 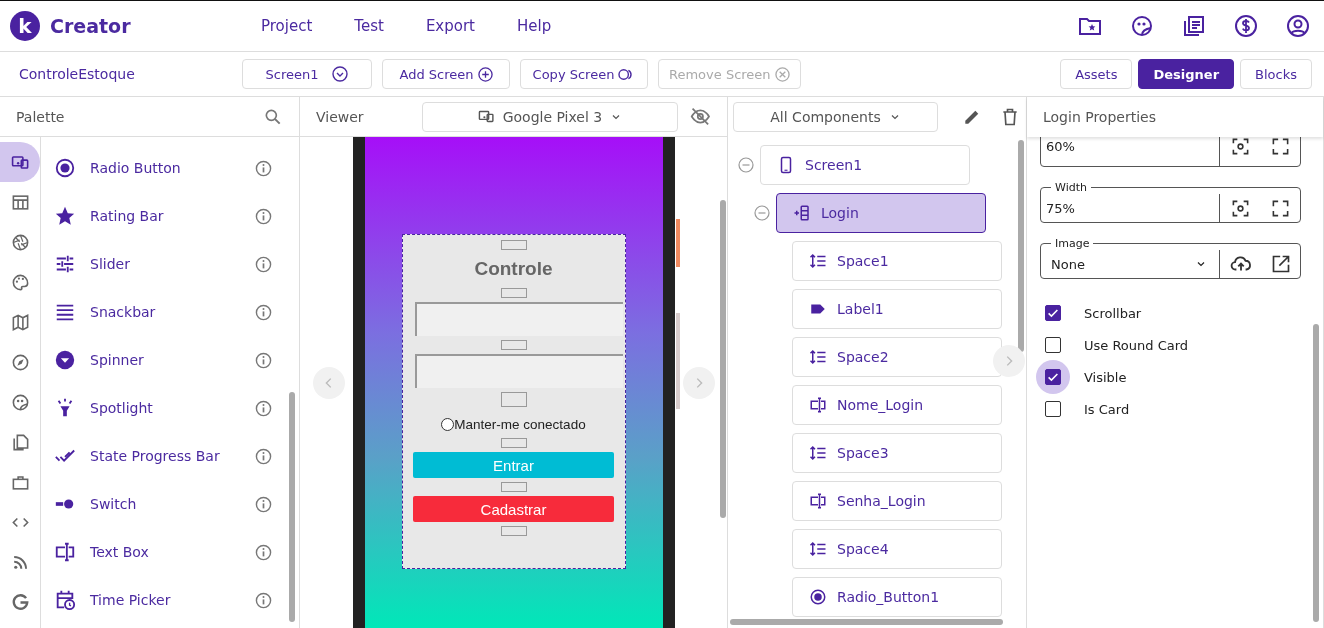 What do you see at coordinates (40, 116) in the screenshot?
I see `panel-title: Palette` at bounding box center [40, 116].